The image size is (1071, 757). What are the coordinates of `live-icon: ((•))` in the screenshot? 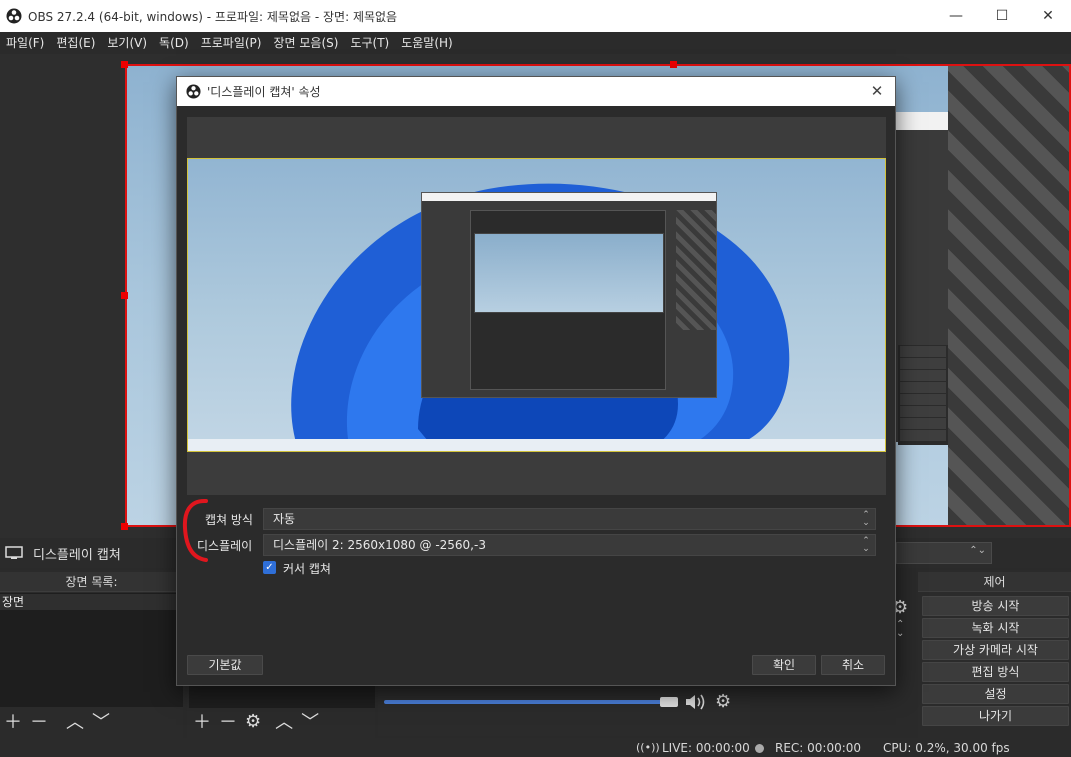 It's located at (648, 747).